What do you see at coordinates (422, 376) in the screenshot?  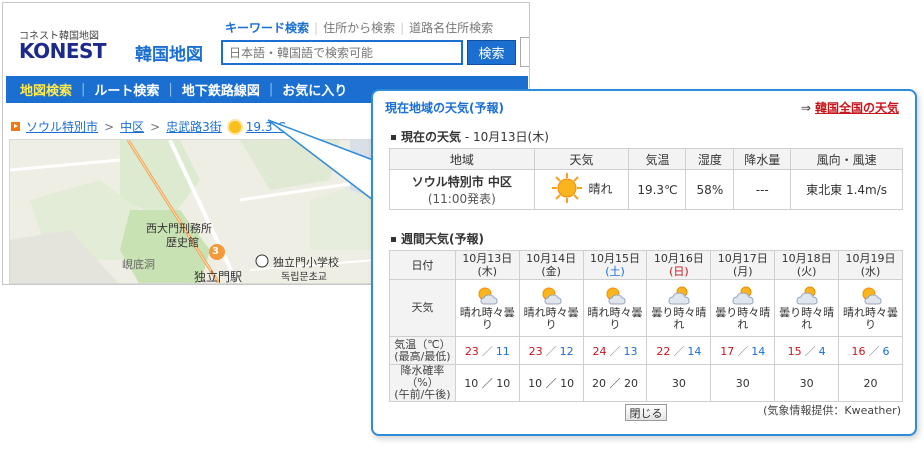 I see `row-label-rain-1: 降水確率（%）` at bounding box center [422, 376].